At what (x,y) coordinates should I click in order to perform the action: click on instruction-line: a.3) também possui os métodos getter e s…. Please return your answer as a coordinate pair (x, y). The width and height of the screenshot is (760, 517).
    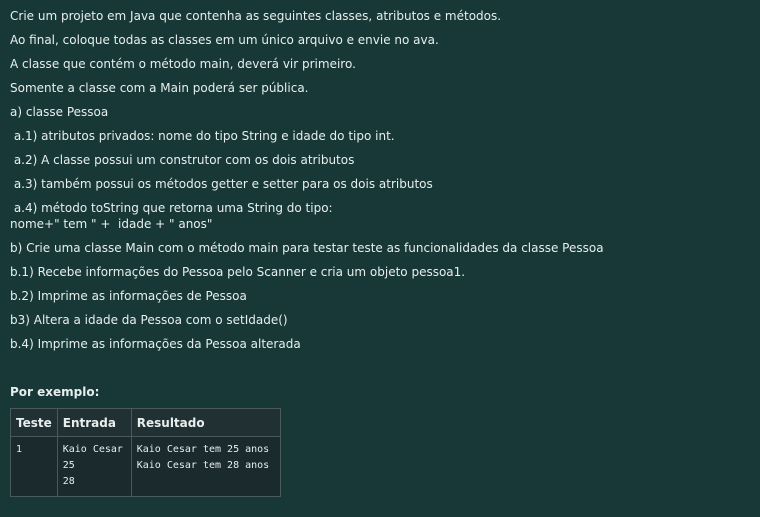
    Looking at the image, I should click on (221, 184).